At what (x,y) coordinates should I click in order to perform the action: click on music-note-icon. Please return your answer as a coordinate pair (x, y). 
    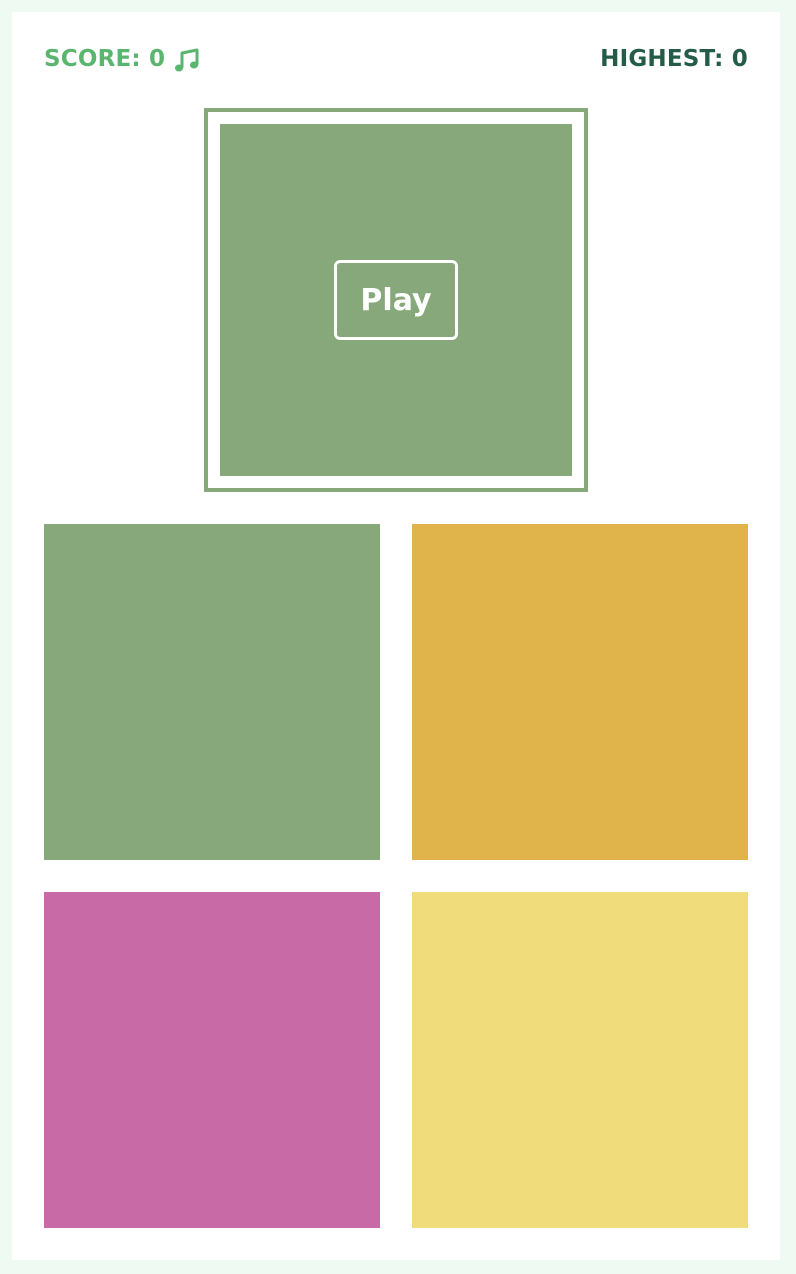
    Looking at the image, I should click on (187, 61).